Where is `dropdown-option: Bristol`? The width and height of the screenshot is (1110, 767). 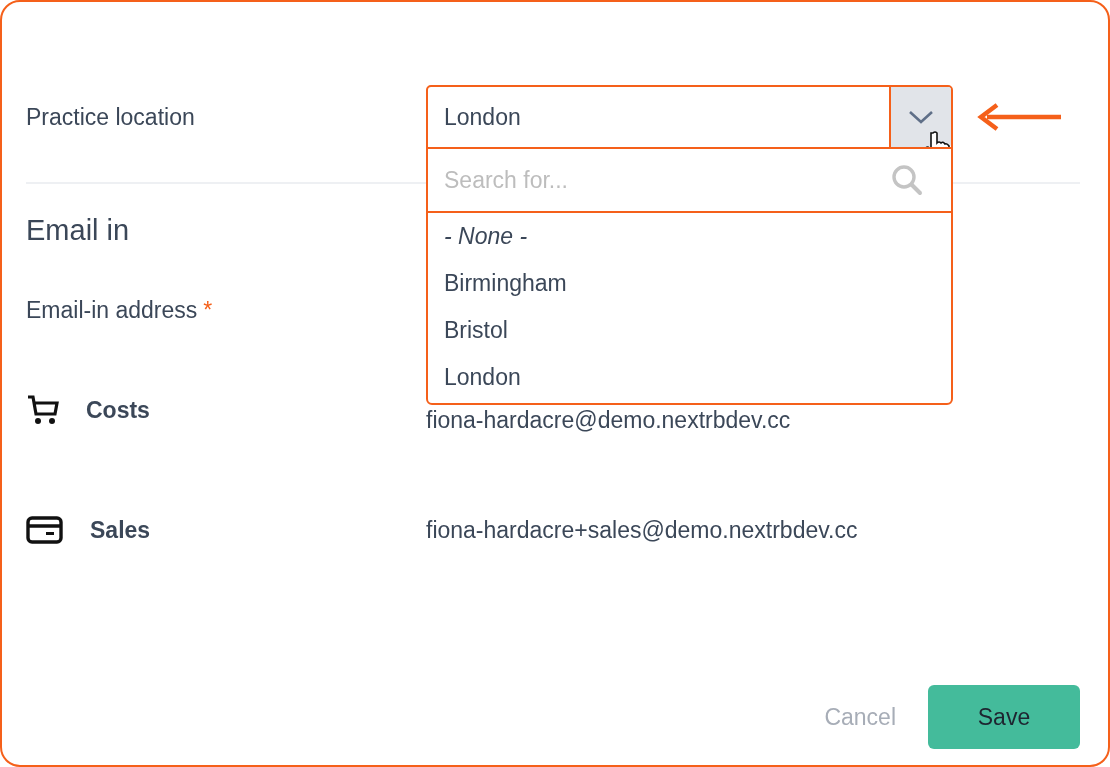
dropdown-option: Bristol is located at coordinates (689, 330).